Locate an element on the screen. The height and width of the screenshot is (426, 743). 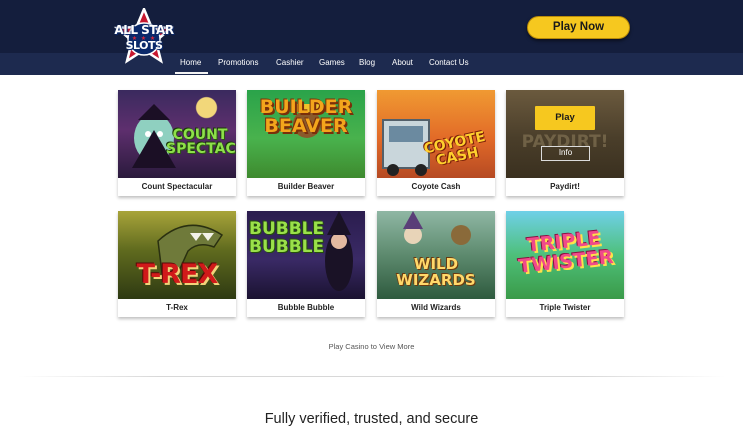
game-art-title: TRIPLE TWISTER is located at coordinates (566, 252).